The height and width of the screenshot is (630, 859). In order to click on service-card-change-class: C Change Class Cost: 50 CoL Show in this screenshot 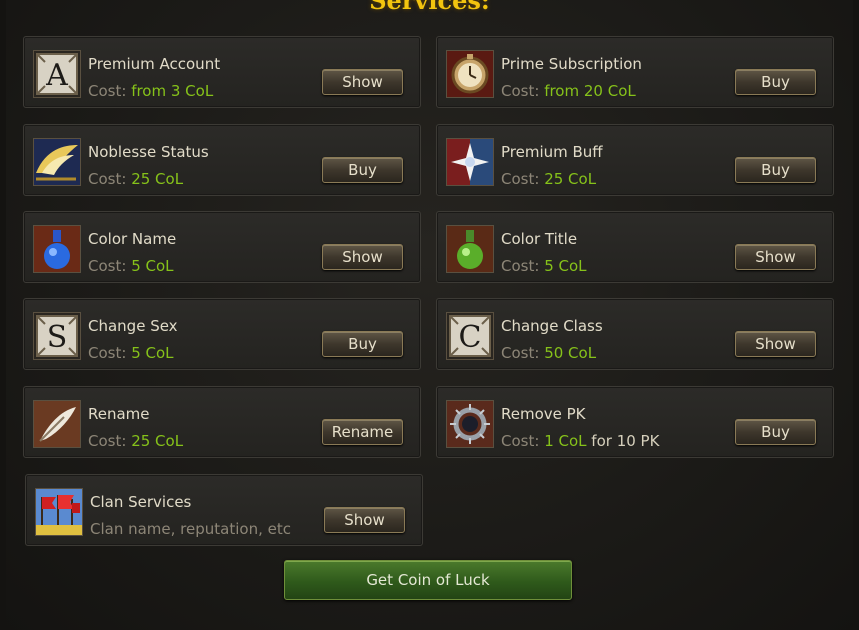, I will do `click(635, 334)`.